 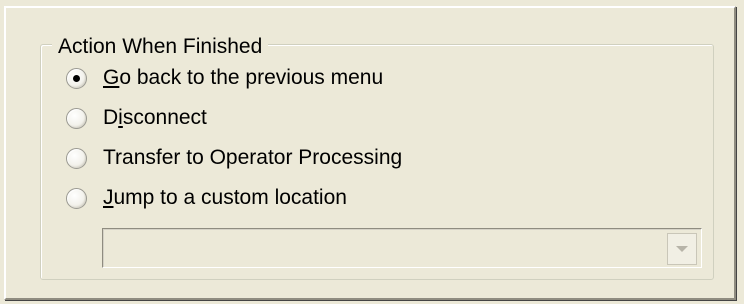 I want to click on radio-button-go-back, so click(x=76, y=78).